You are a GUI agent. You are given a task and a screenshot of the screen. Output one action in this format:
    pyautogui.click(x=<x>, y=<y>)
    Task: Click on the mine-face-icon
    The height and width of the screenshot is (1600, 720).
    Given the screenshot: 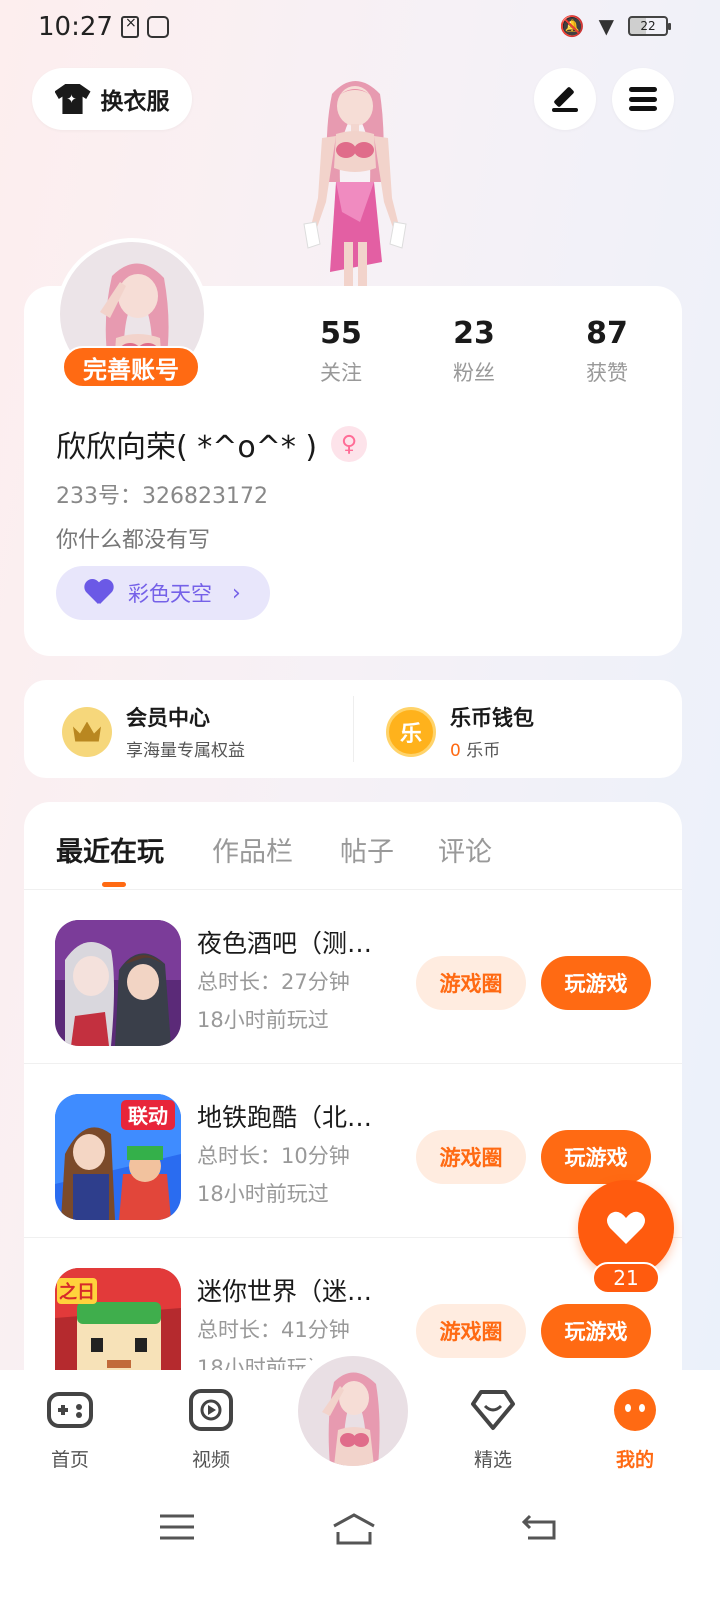 What is the action you would take?
    pyautogui.click(x=635, y=1410)
    